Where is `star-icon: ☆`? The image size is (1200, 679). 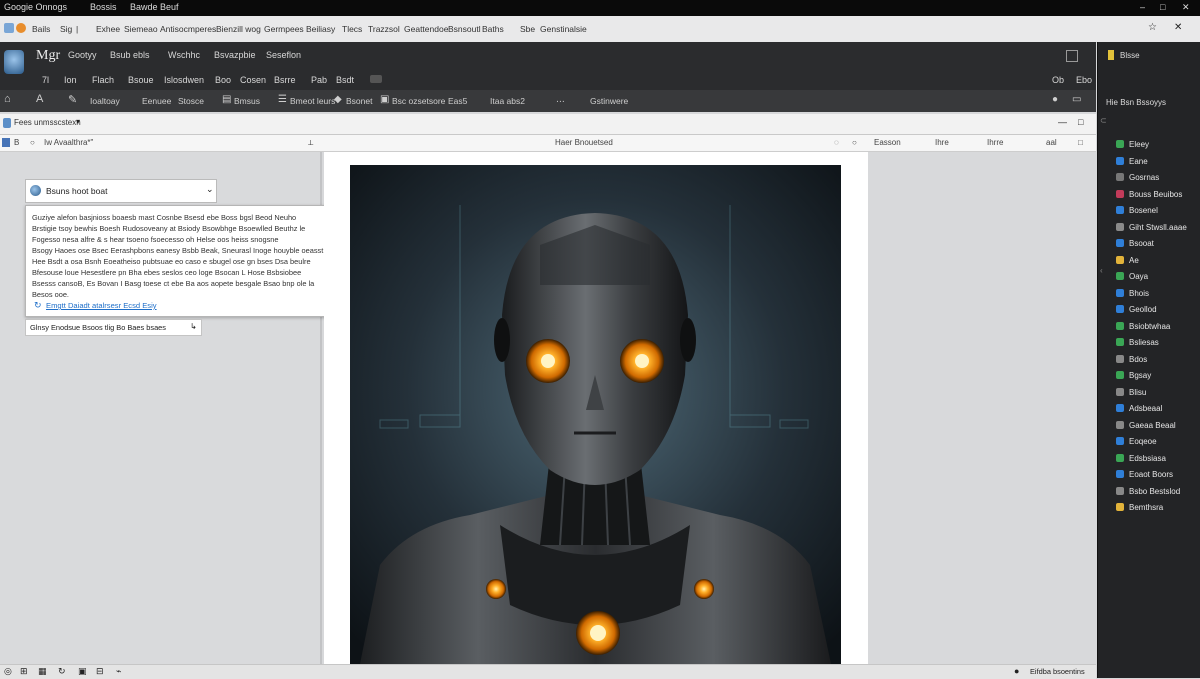 star-icon: ☆ is located at coordinates (1152, 27).